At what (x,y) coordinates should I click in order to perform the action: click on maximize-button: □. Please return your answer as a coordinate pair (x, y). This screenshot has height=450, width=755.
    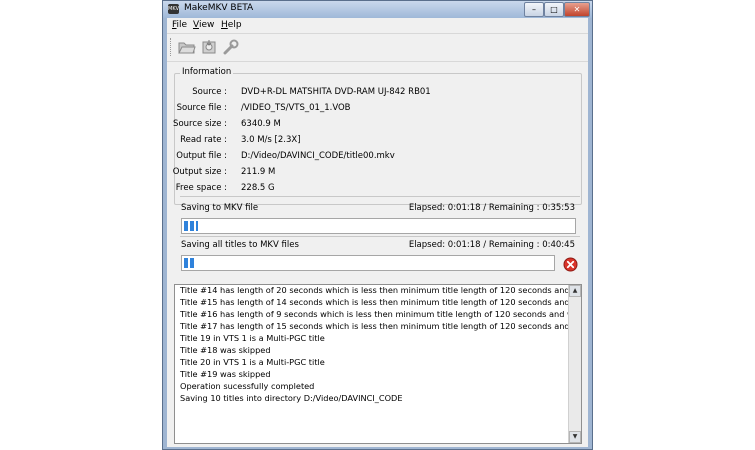
    Looking at the image, I should click on (554, 9).